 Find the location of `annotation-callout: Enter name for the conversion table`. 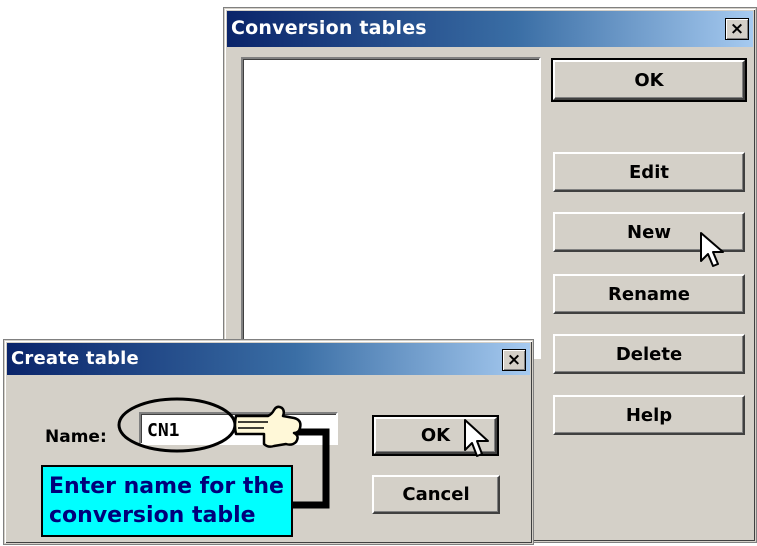

annotation-callout: Enter name for the conversion table is located at coordinates (167, 501).